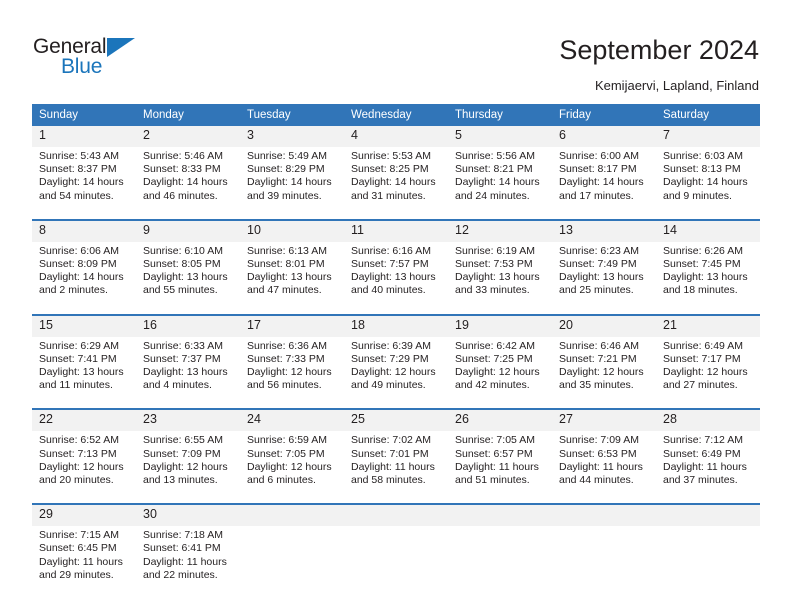 The height and width of the screenshot is (612, 792). What do you see at coordinates (702, 169) in the screenshot?
I see `sunset-text: Sunset: 8:13 PM` at bounding box center [702, 169].